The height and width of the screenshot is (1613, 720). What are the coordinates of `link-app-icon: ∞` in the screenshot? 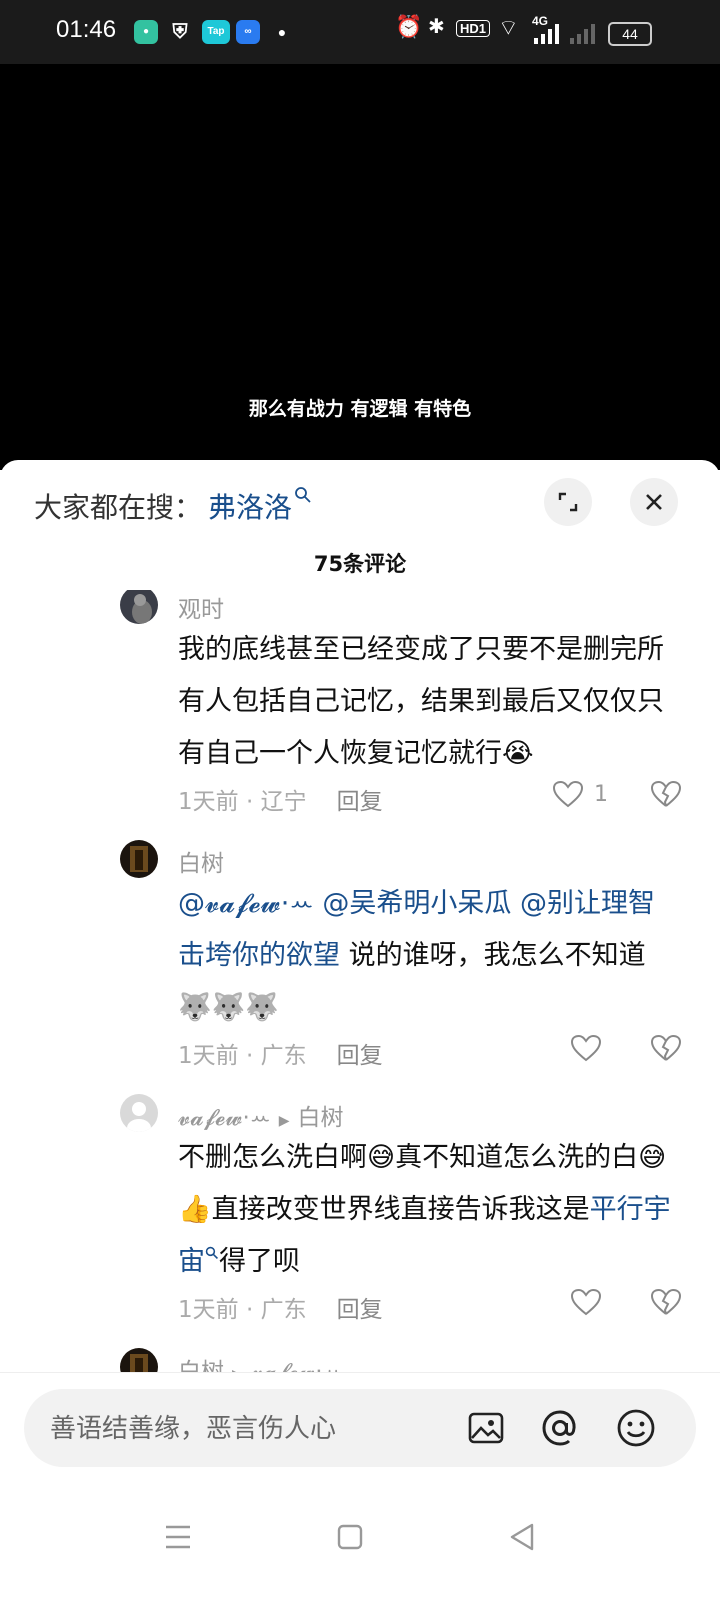 It's located at (248, 32).